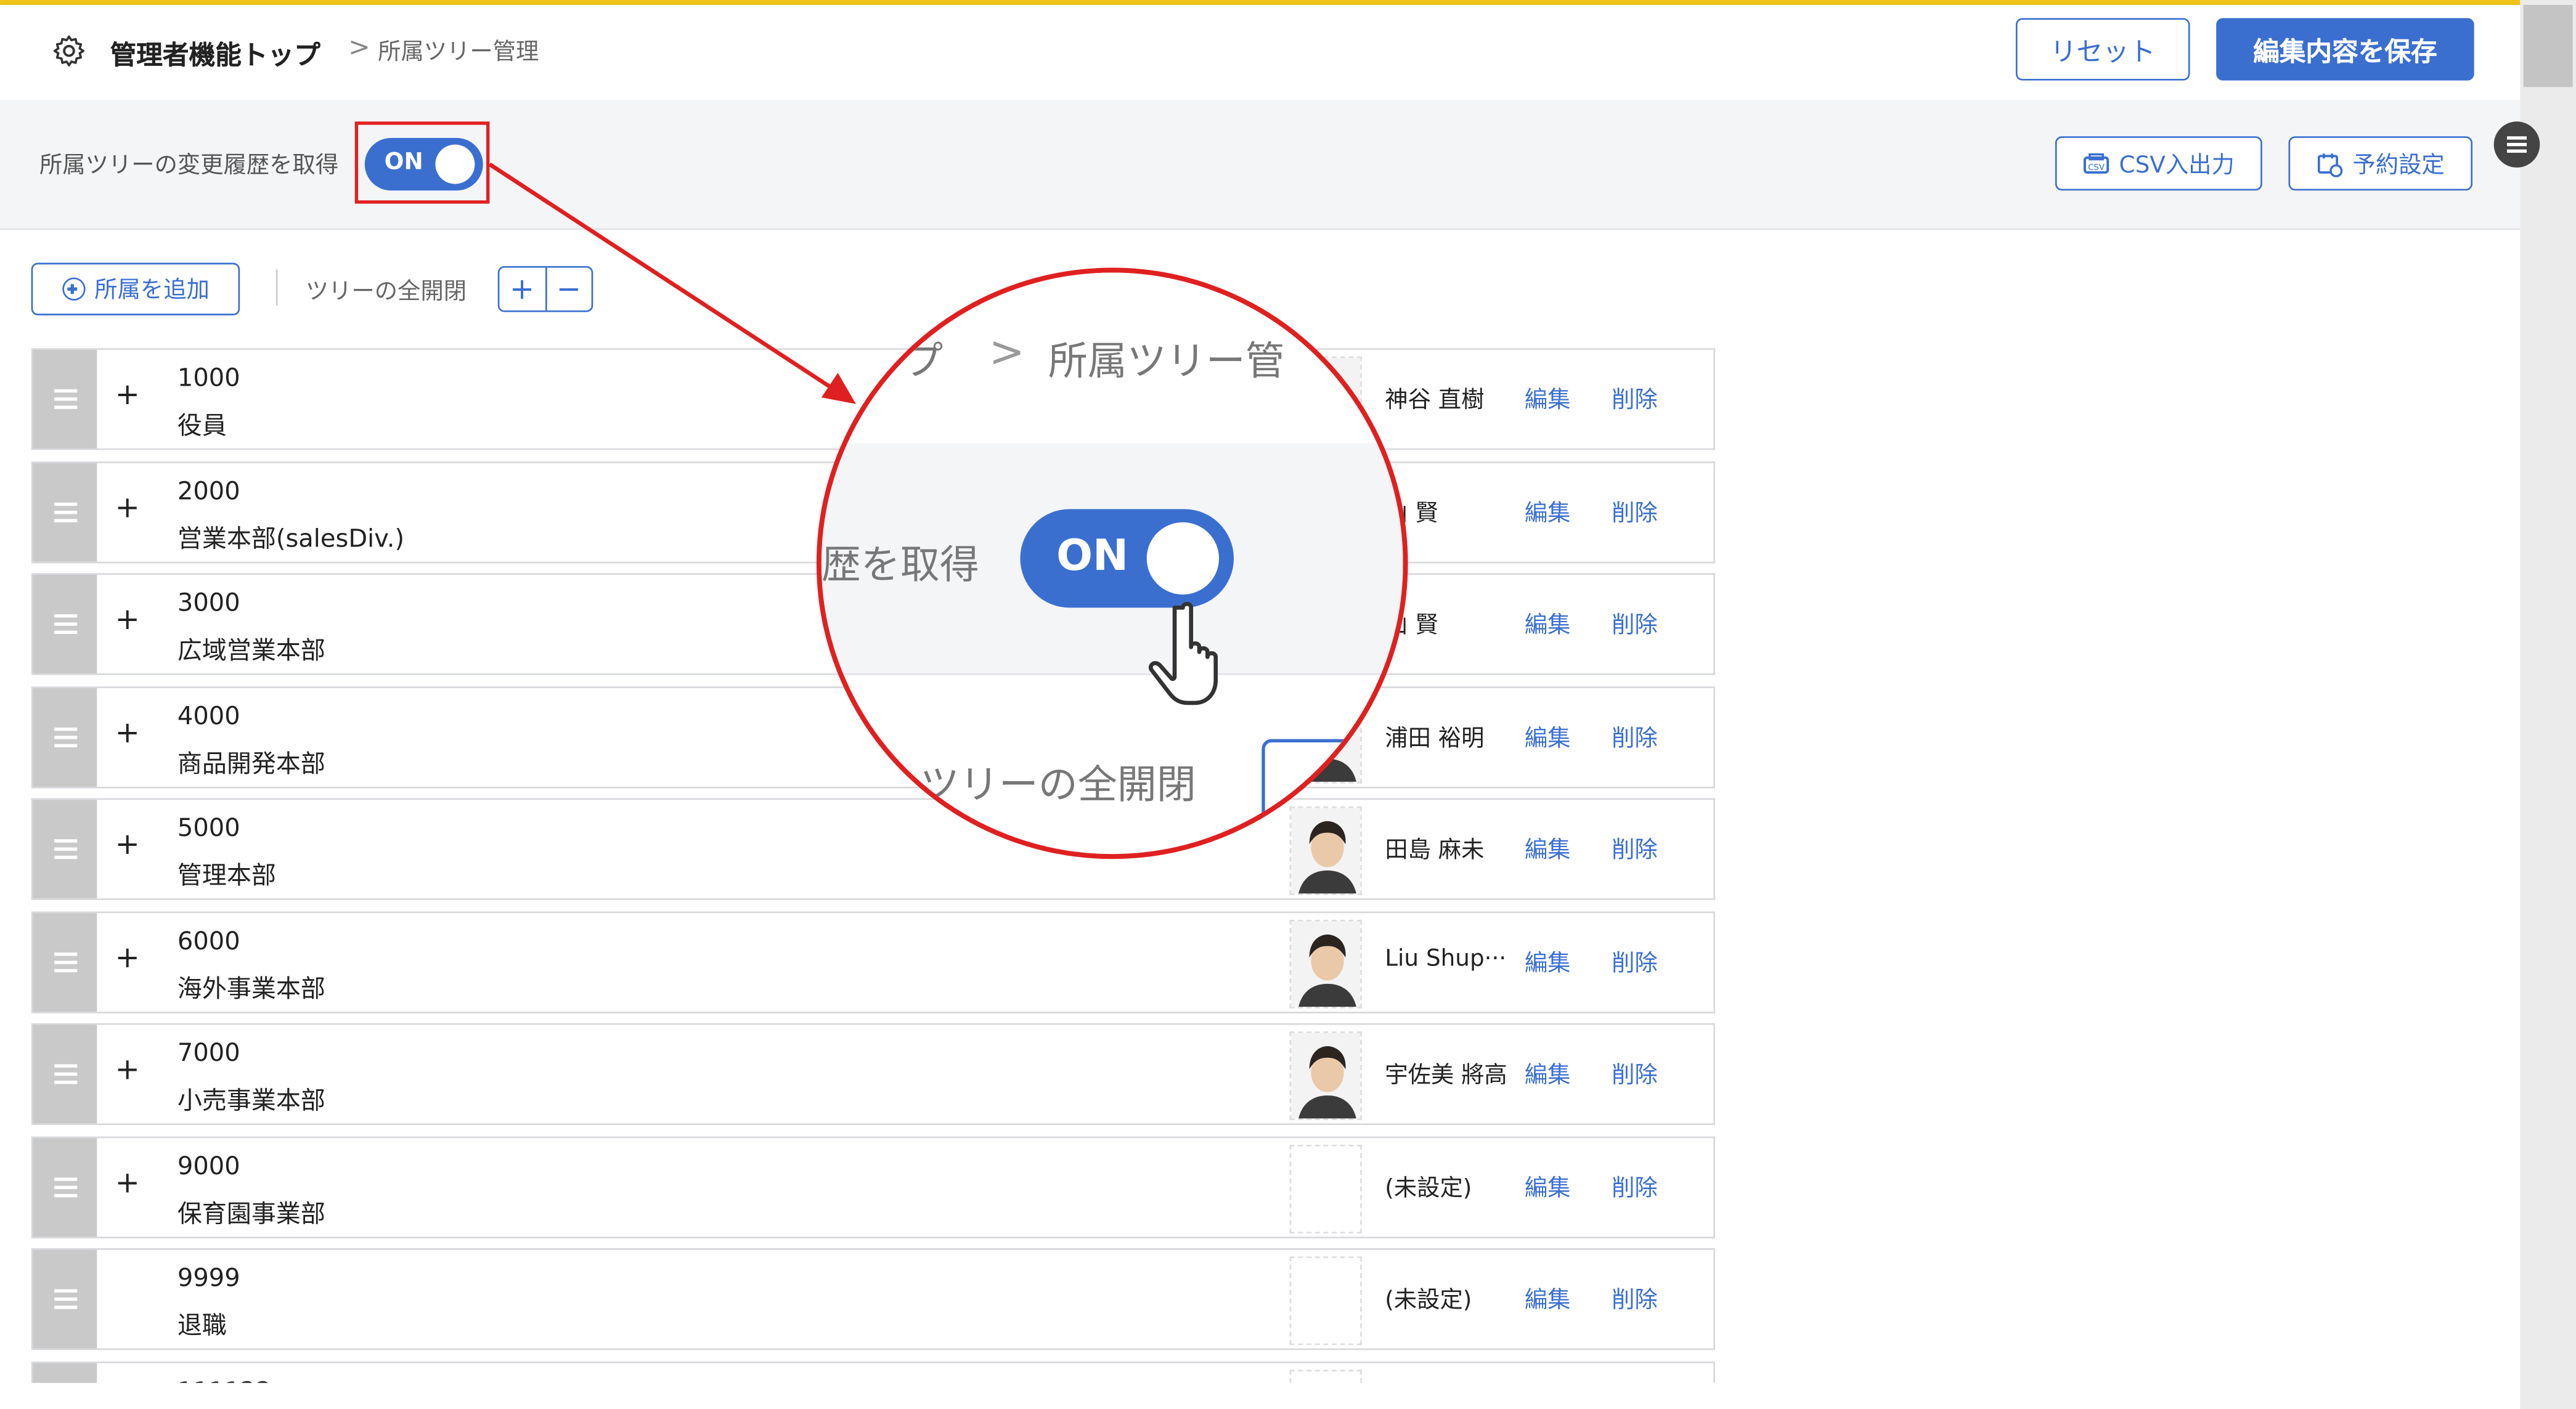 The height and width of the screenshot is (1409, 2576). I want to click on tree-row: + 111122, so click(873, 1372).